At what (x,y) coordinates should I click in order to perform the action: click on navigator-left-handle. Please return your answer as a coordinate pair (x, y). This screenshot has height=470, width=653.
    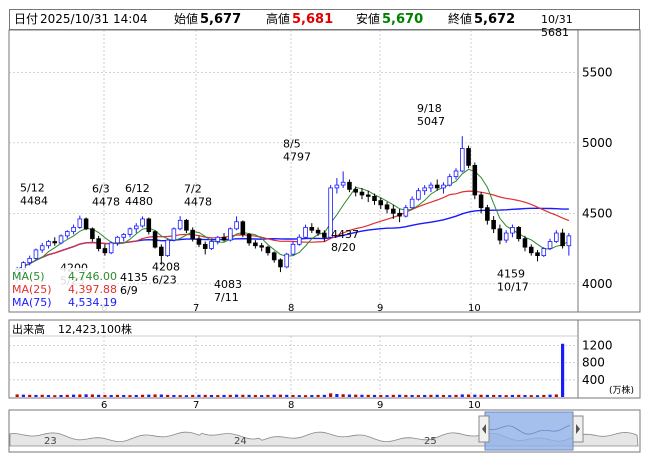
    Looking at the image, I should click on (484, 429).